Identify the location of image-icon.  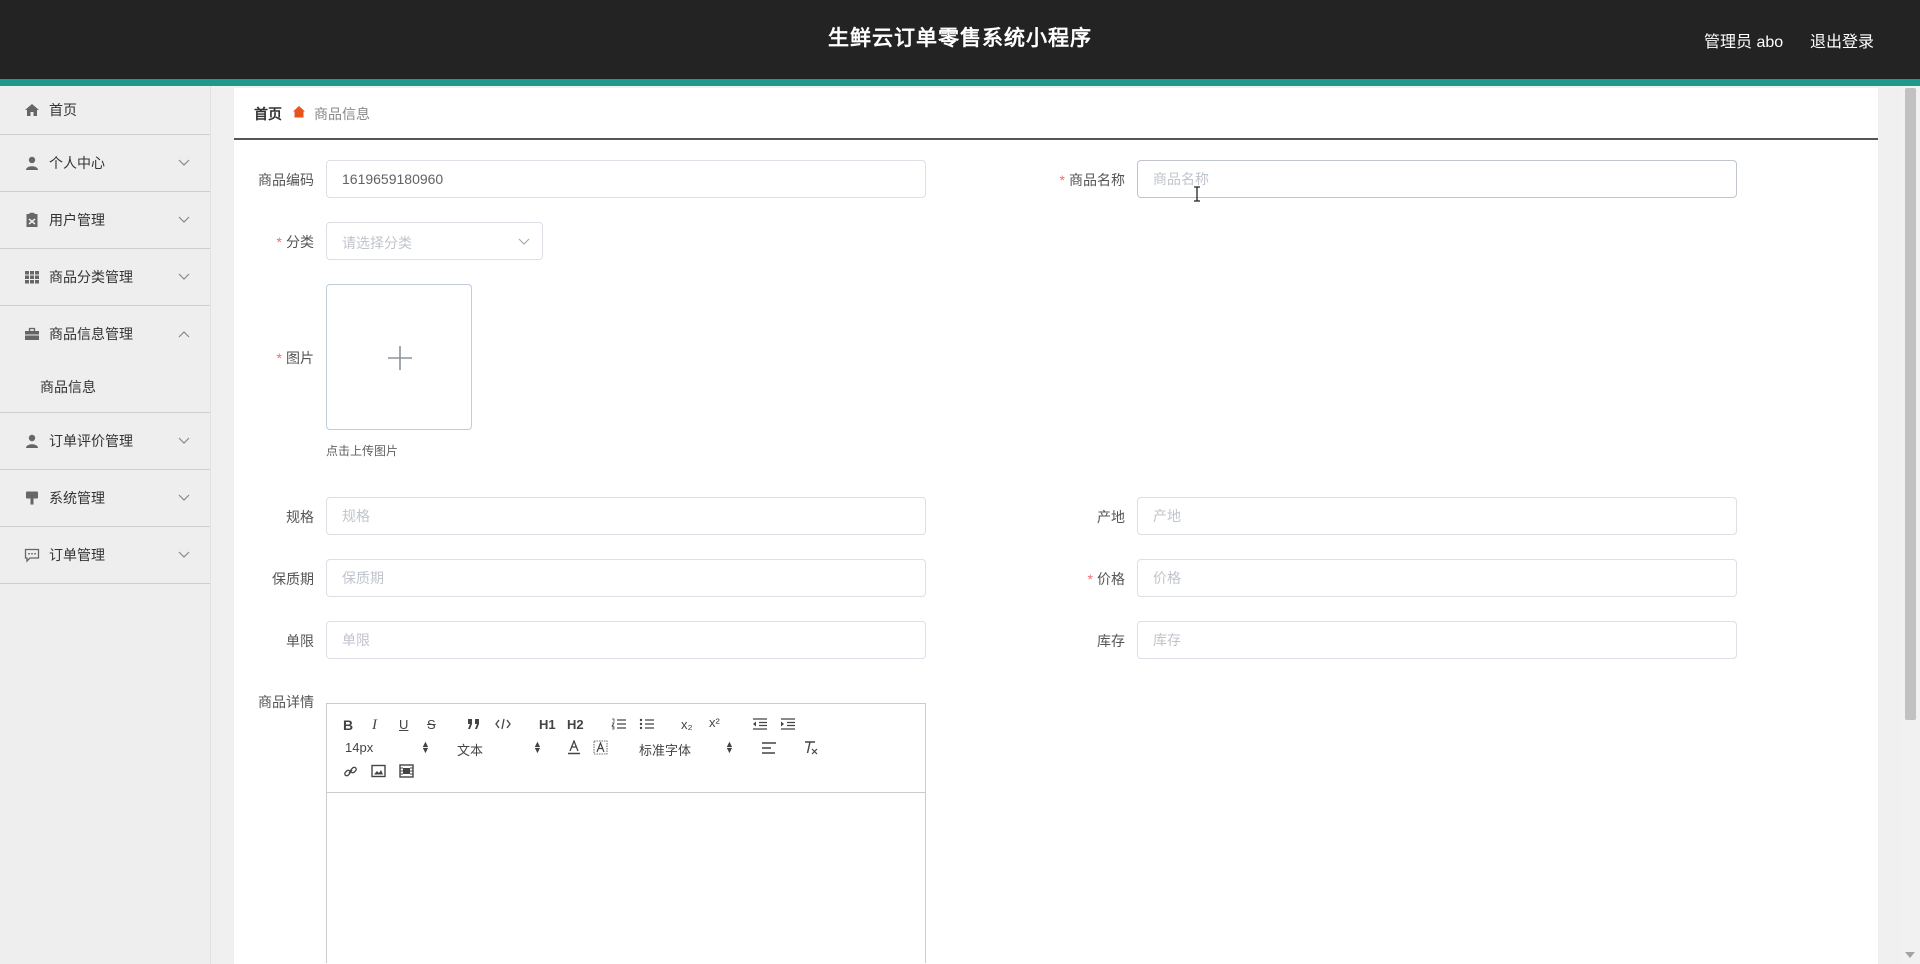
(378, 771).